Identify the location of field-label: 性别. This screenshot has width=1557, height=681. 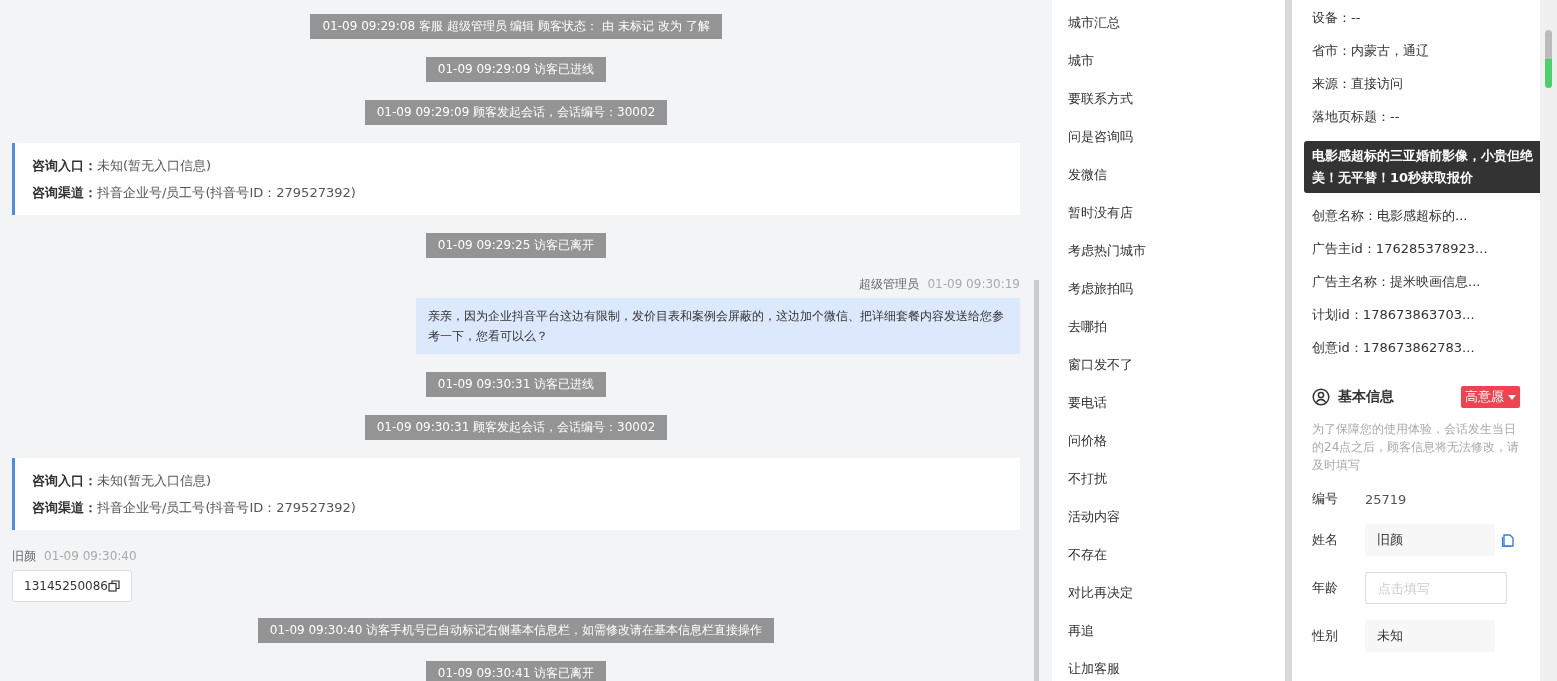
(1325, 636).